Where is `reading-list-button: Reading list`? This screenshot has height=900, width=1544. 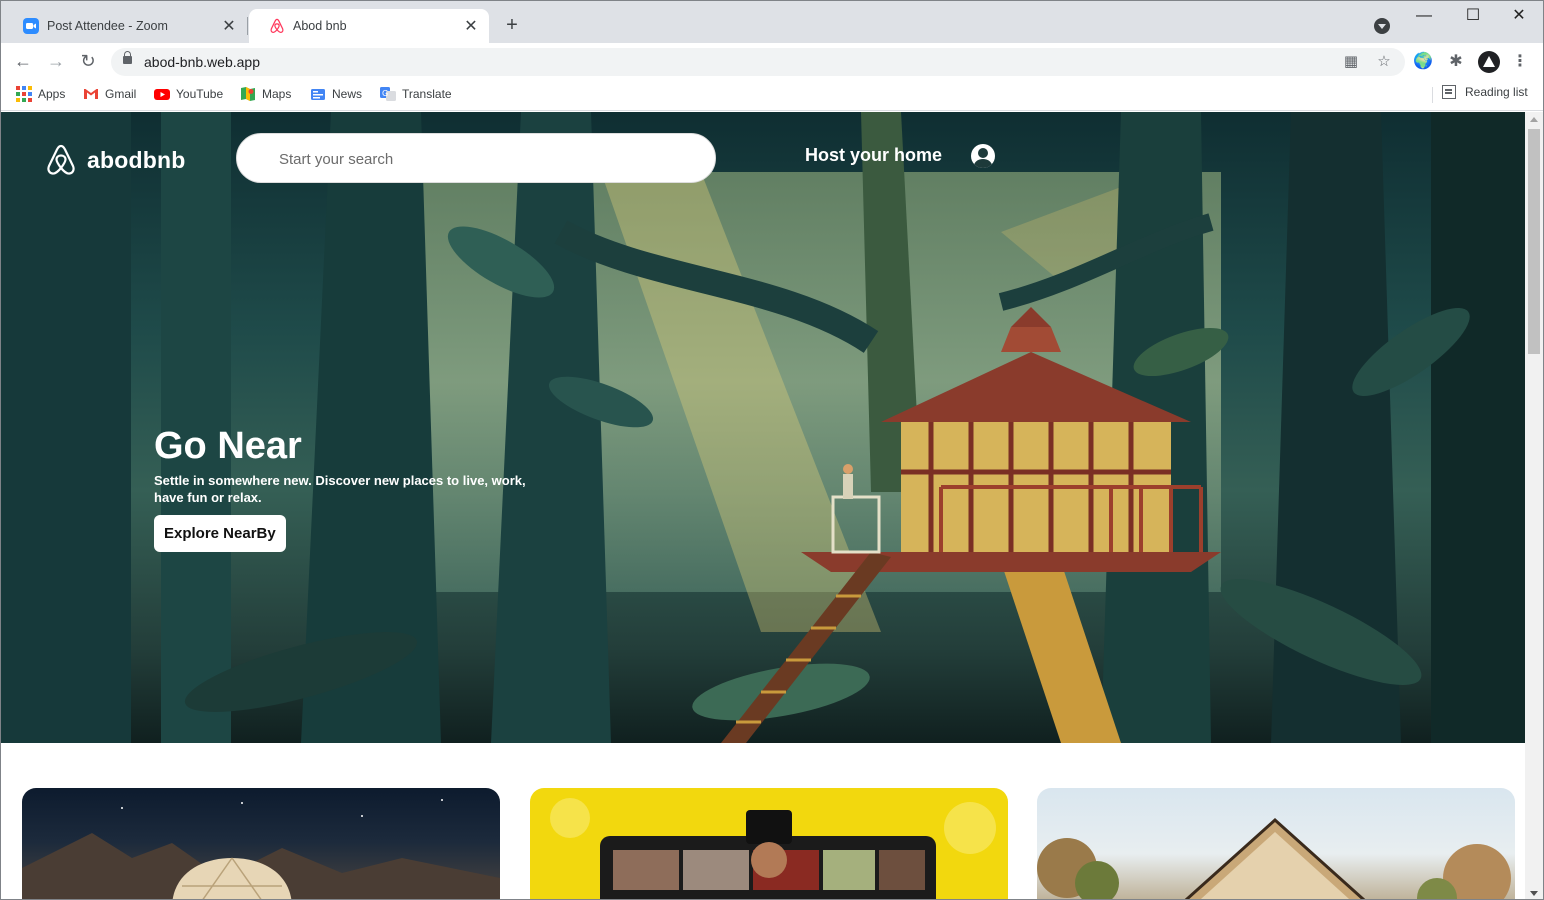
reading-list-button: Reading list is located at coordinates (1485, 92).